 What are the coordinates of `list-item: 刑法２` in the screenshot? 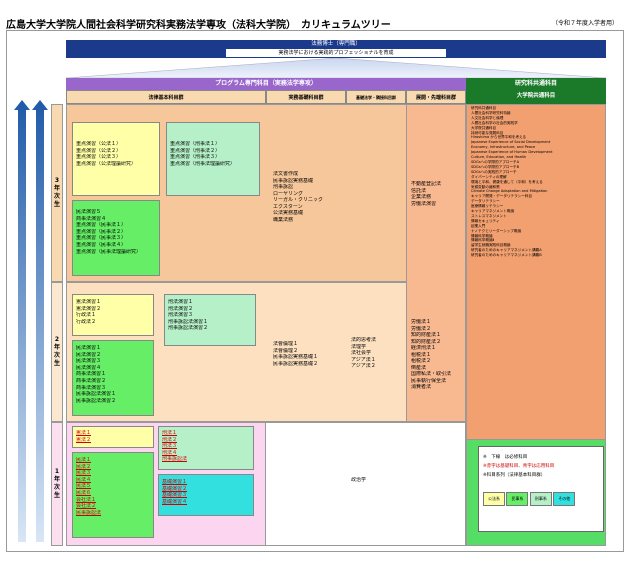 It's located at (170, 439).